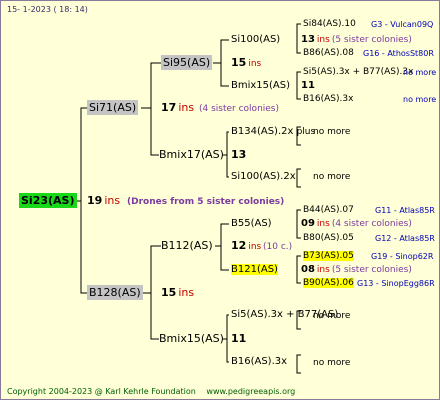 The image size is (440, 400). I want to click on gen4-code-1: G3 - Vulcan09Q, so click(402, 24).